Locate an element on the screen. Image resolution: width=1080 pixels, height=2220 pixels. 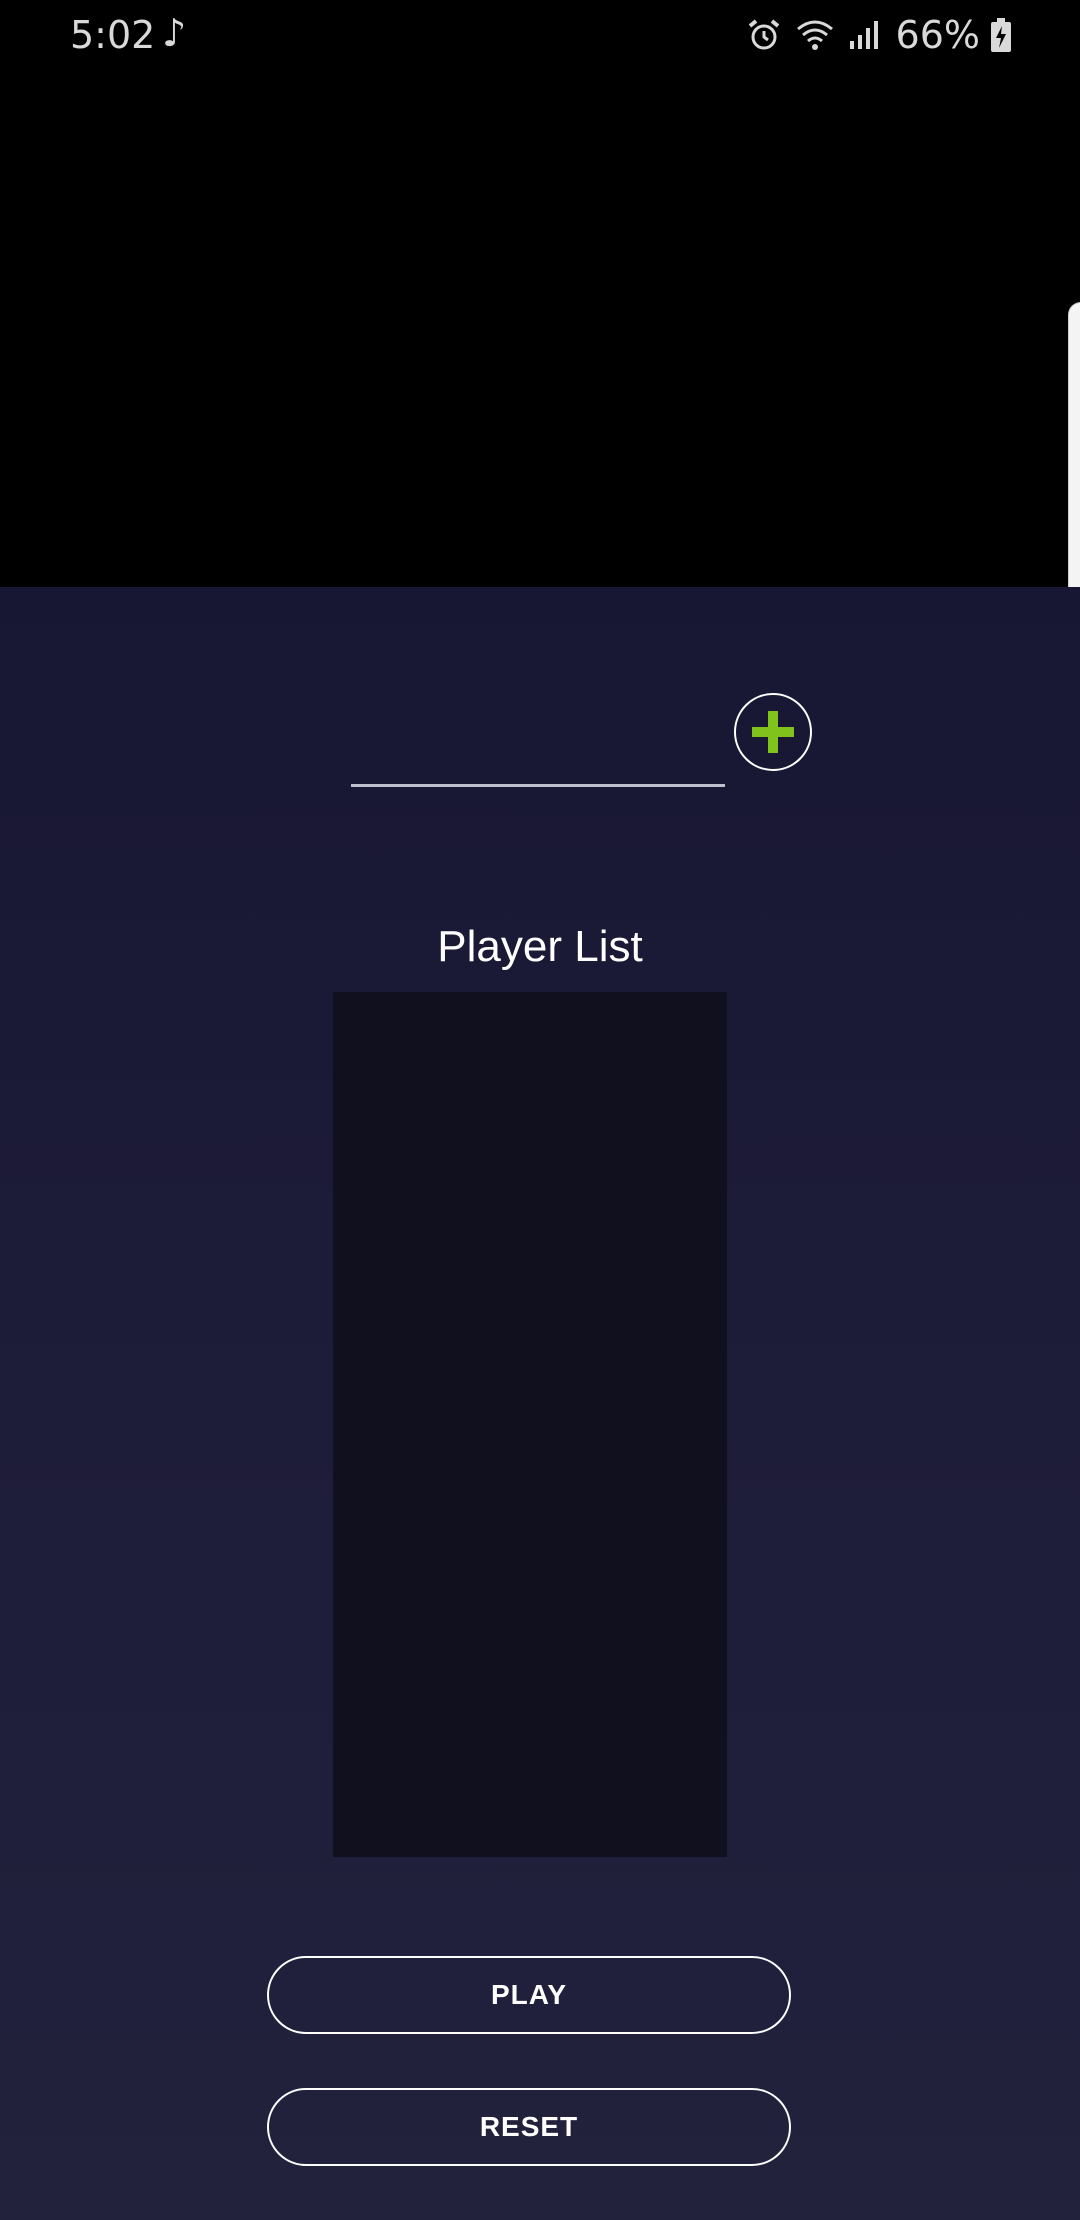
status-bar: 5:02 ♪ 66% is located at coordinates (540, 35).